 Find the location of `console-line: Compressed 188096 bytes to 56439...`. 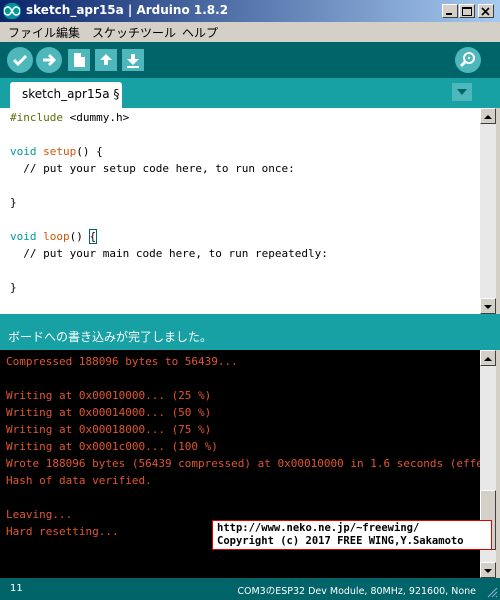

console-line: Compressed 188096 bytes to 56439... is located at coordinates (122, 361).